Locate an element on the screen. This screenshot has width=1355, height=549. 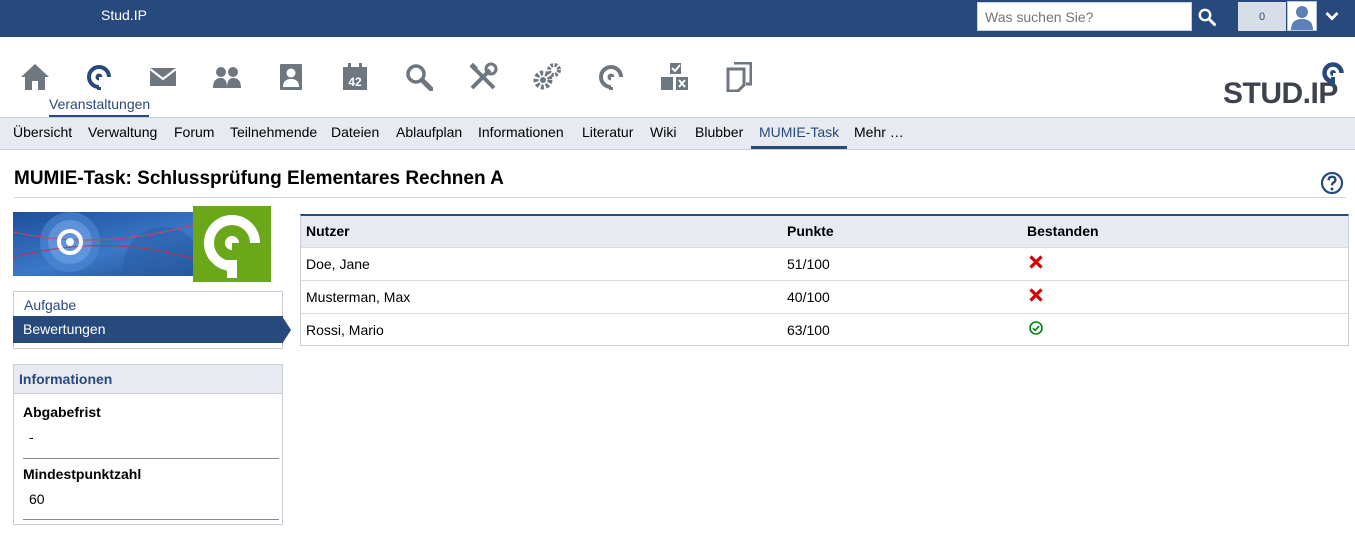
user-avatar-icon is located at coordinates (1302, 16).